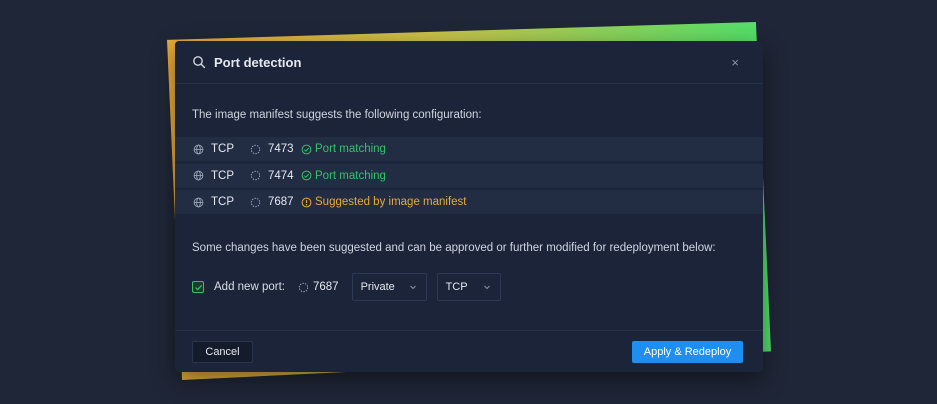 The height and width of the screenshot is (404, 937). I want to click on port-row: TCP 7473 Port matching, so click(469, 149).